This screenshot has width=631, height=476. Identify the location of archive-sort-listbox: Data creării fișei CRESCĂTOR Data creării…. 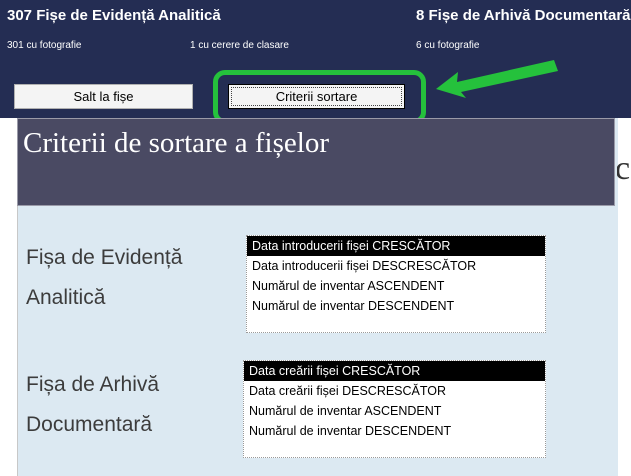
(394, 409).